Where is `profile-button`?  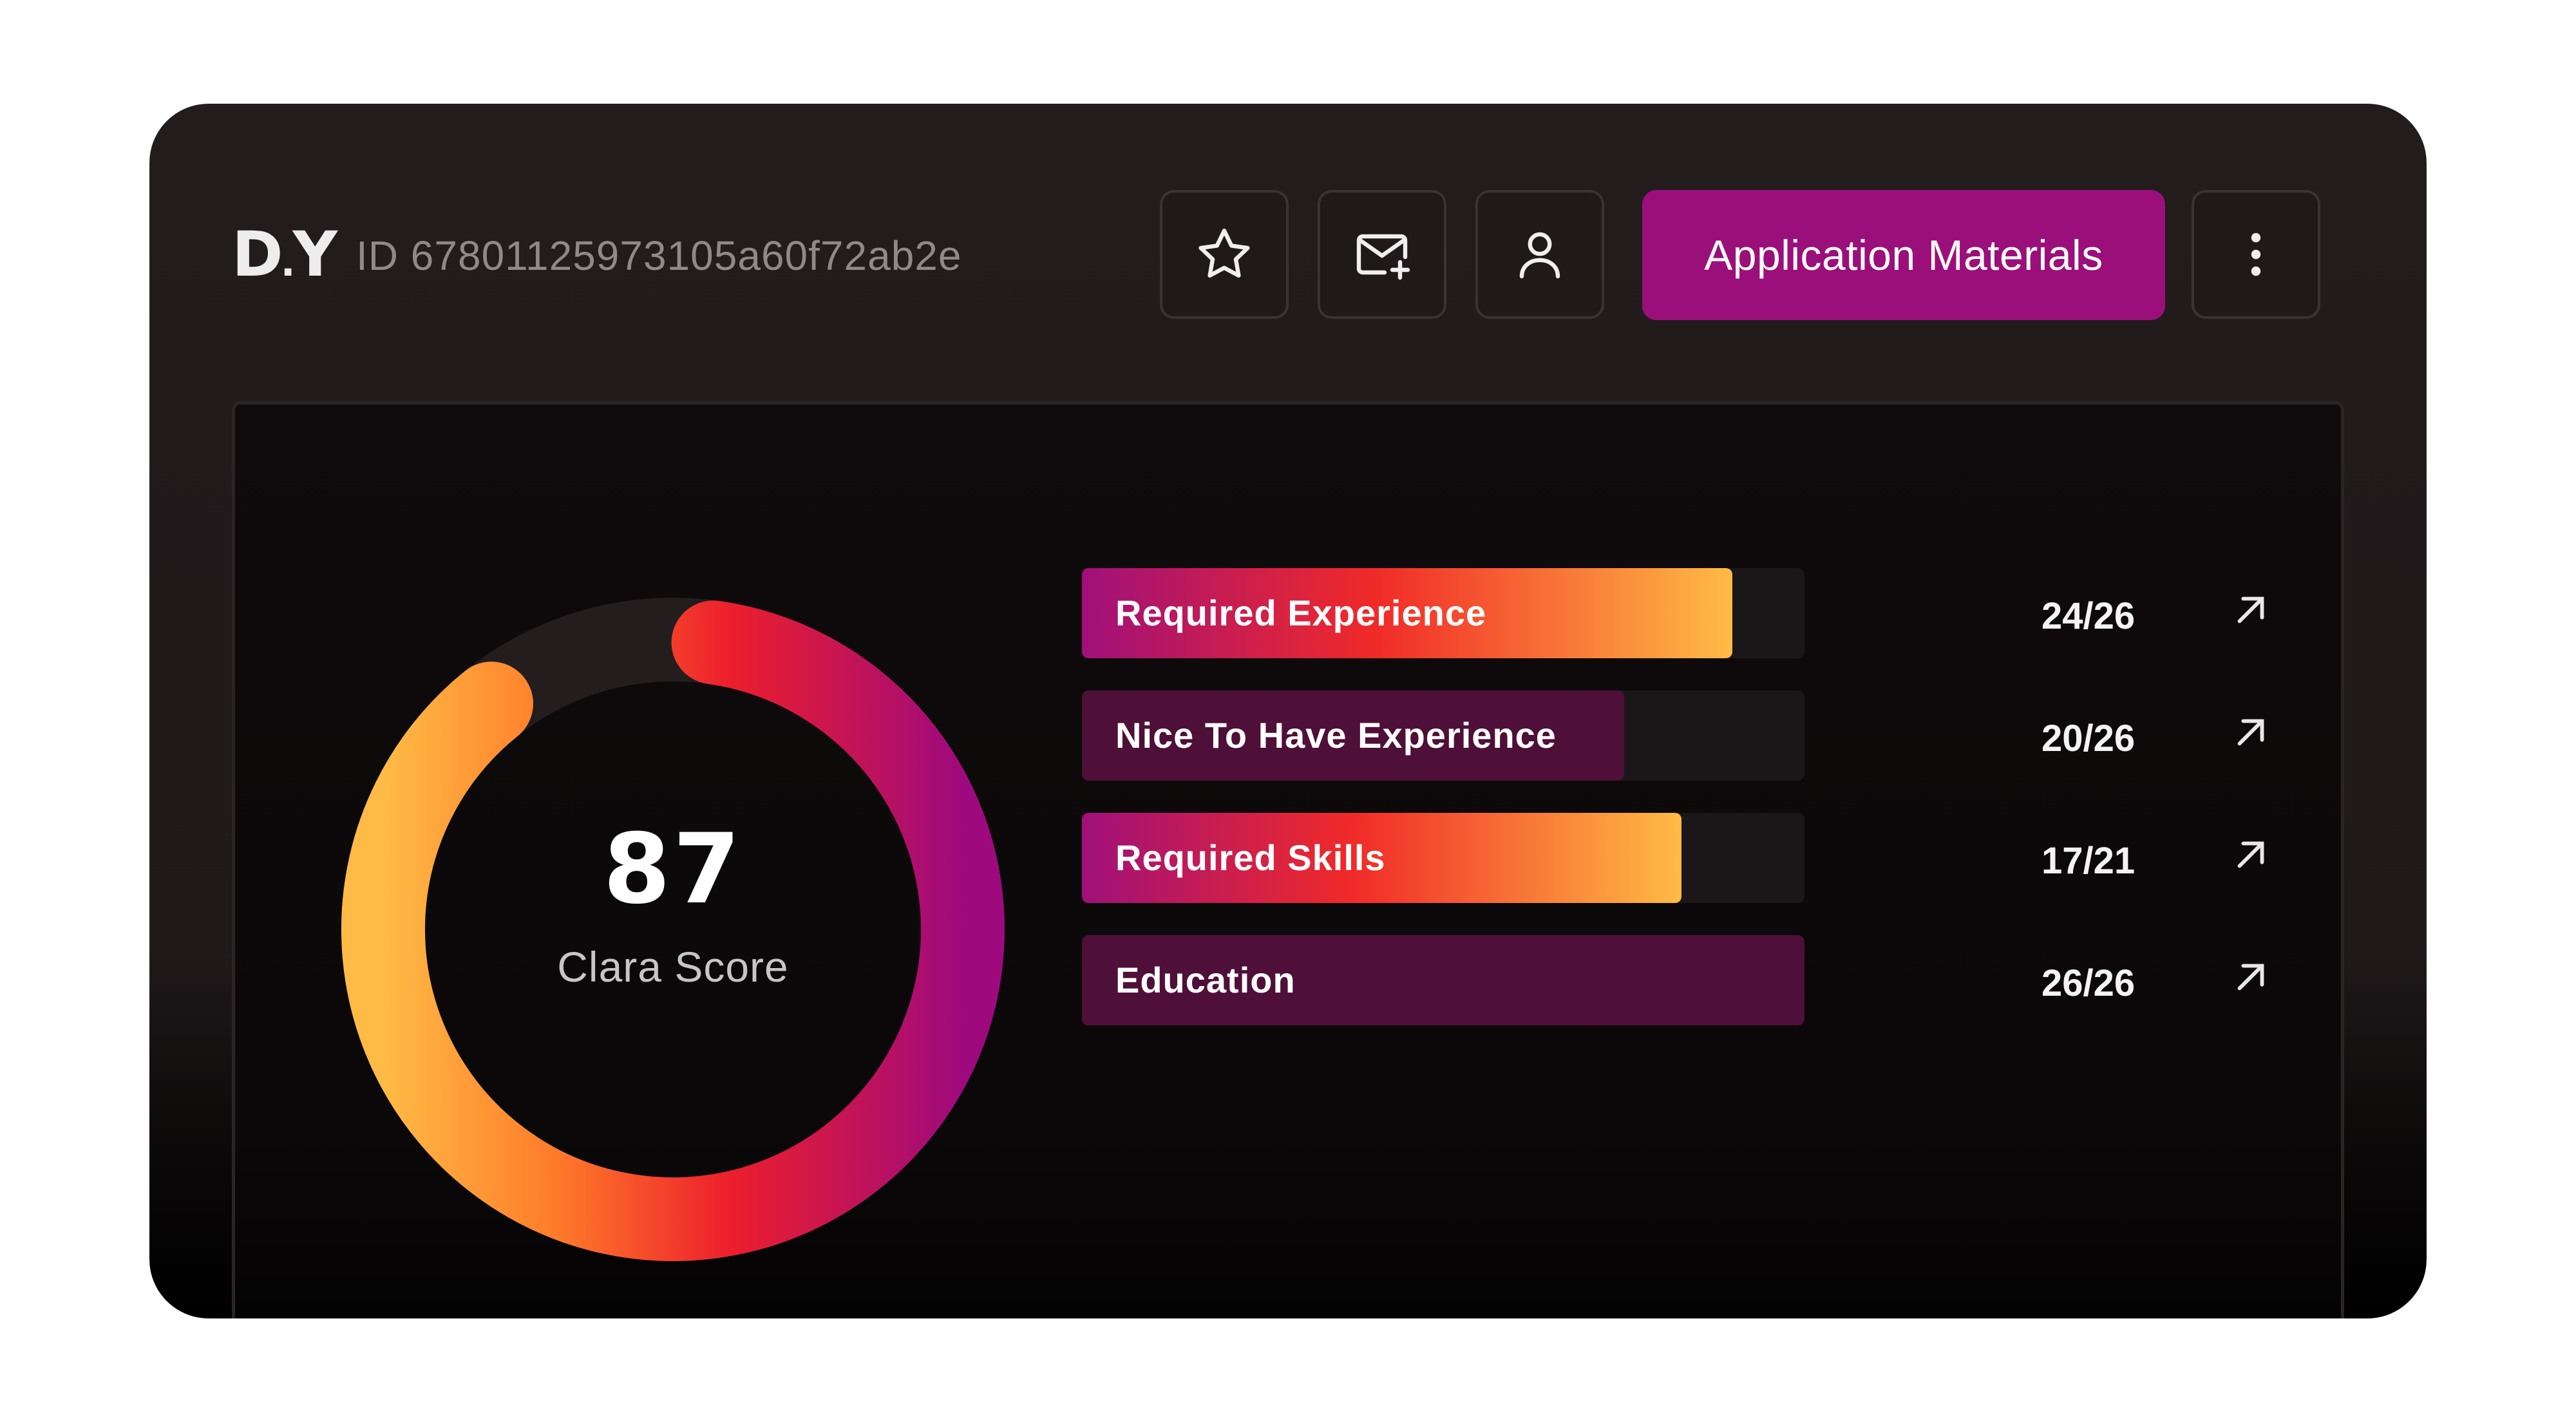 profile-button is located at coordinates (1539, 254).